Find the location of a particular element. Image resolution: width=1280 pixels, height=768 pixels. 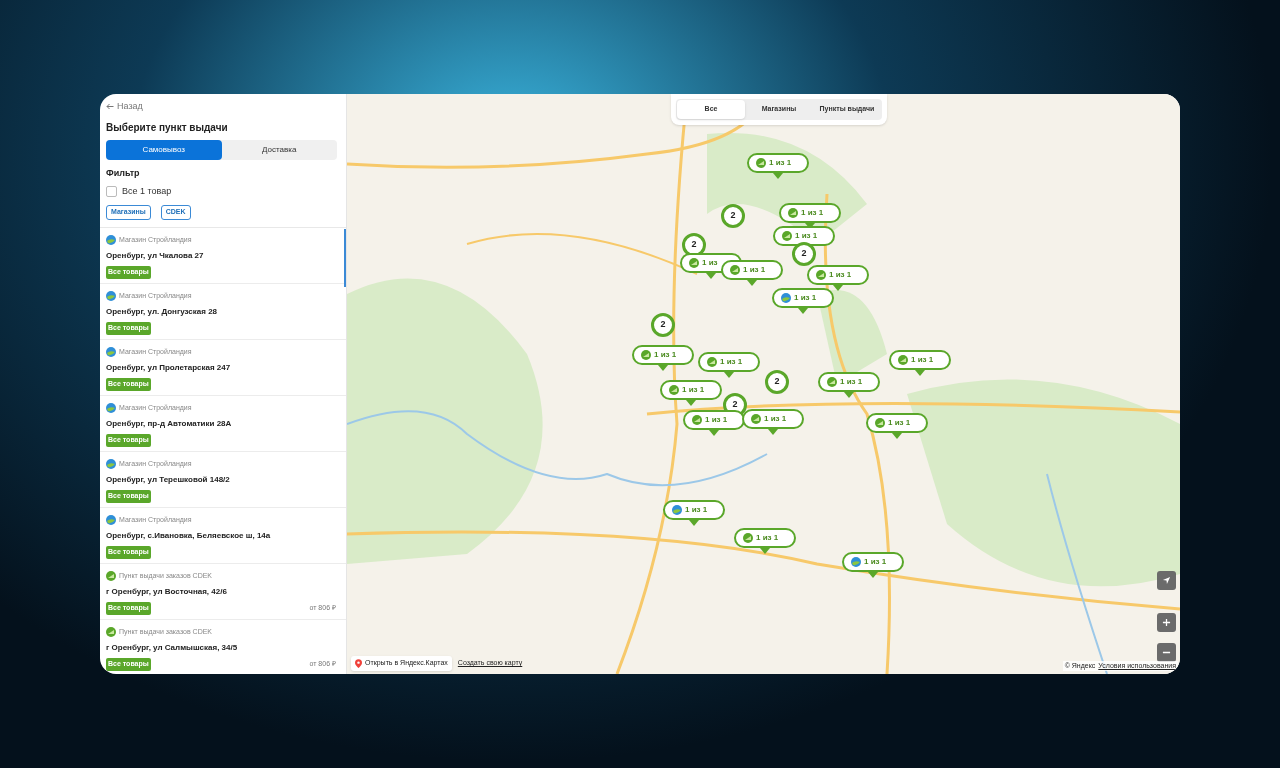

point-address: г Оренбург, ул Восточная, 42/6 is located at coordinates (167, 592).